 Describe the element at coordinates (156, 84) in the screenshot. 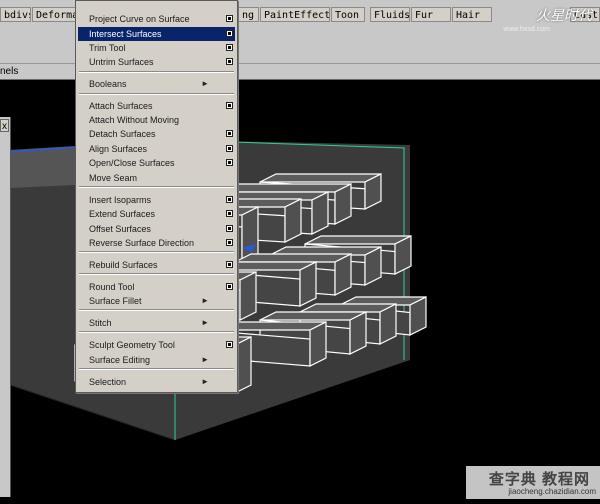

I see `menu-item-booleans: Booleans ►` at that location.